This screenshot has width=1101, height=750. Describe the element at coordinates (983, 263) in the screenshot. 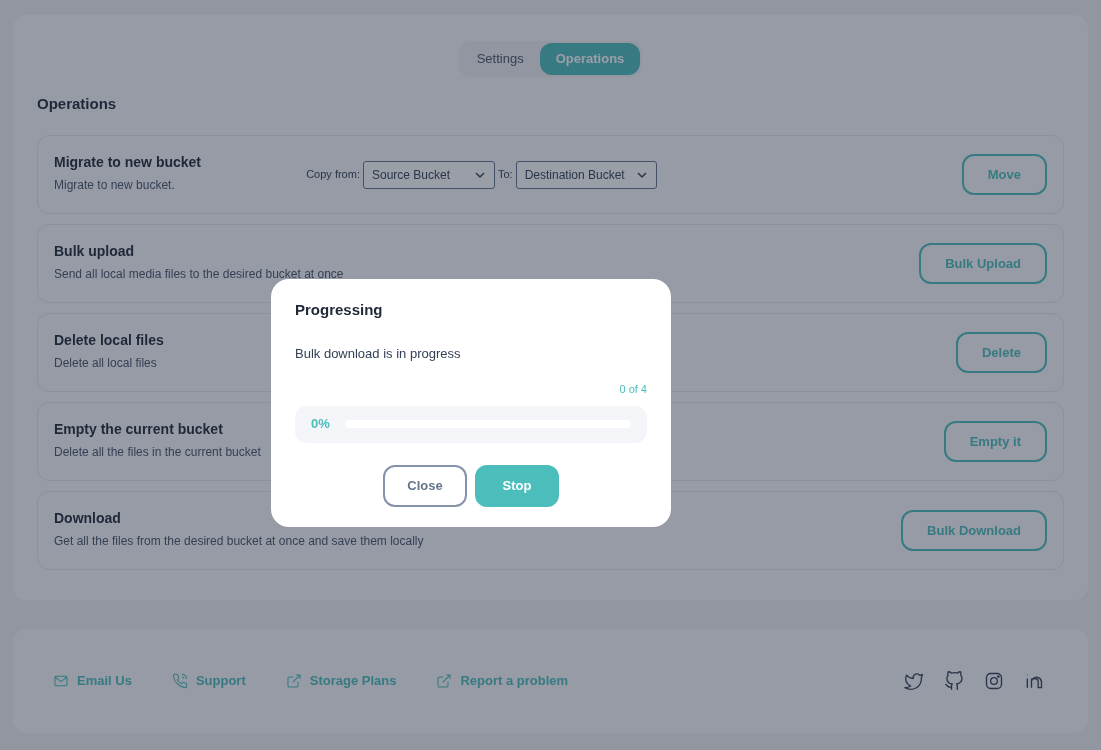

I see `action-button: Bulk Upload` at that location.